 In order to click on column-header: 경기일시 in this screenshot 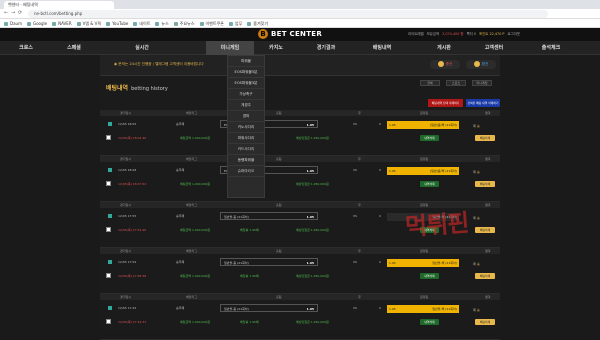, I will do `click(126, 251)`.